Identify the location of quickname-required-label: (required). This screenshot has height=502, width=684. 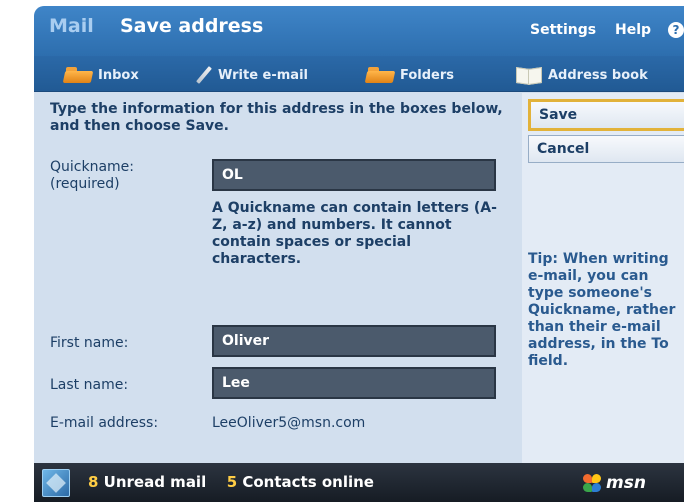
(85, 184).